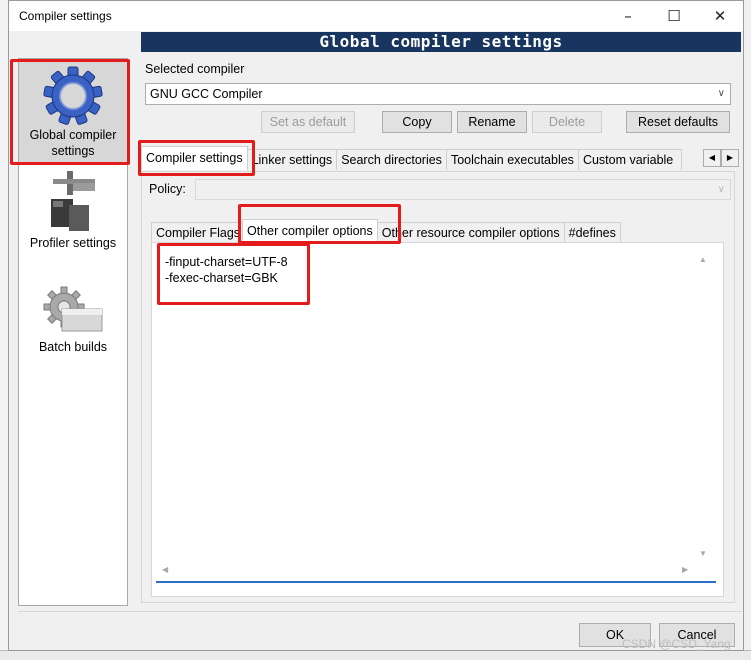 Image resolution: width=751 pixels, height=660 pixels. Describe the element at coordinates (438, 94) in the screenshot. I see `compiler-dropdown: GNU GCC Compiler ∨` at that location.